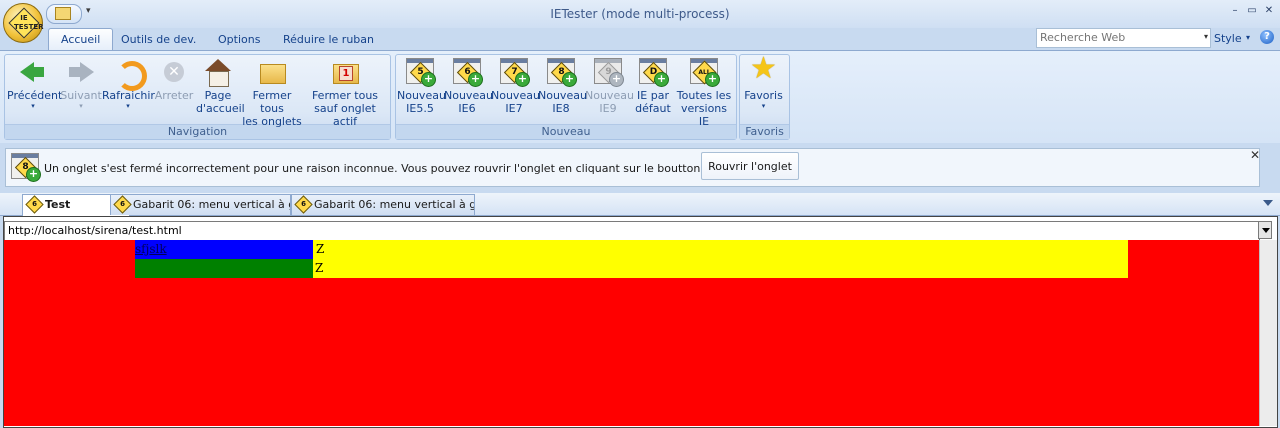 The width and height of the screenshot is (1280, 428). I want to click on maximize-button: ▭, so click(1252, 10).